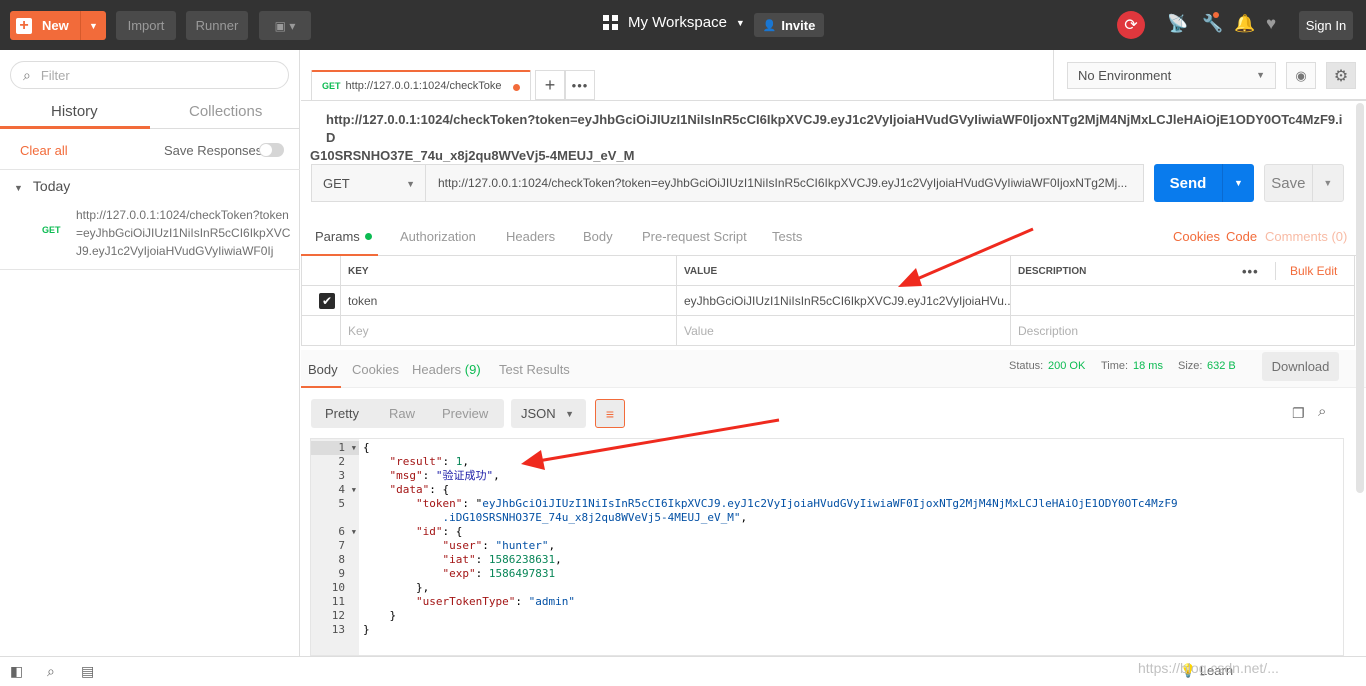 This screenshot has height=686, width=1366. Describe the element at coordinates (341, 545) in the screenshot. I see `line-number: 7` at that location.